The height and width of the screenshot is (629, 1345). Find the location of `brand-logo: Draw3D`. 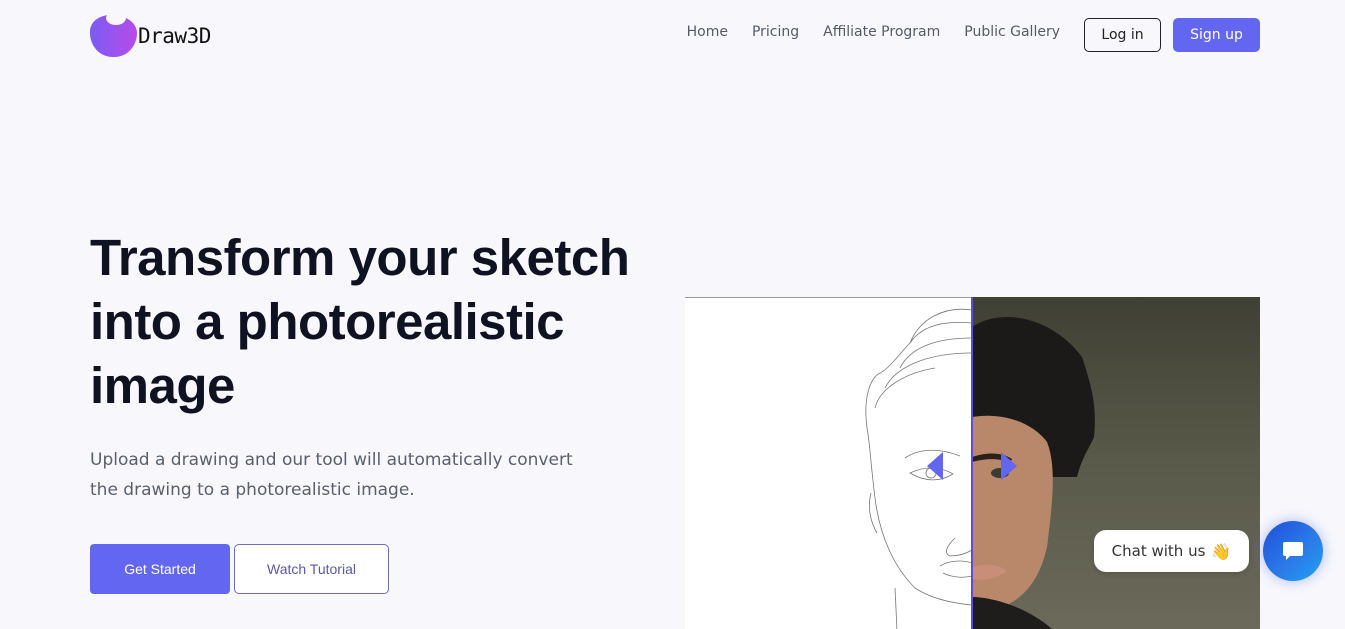

brand-logo: Draw3D is located at coordinates (150, 34).